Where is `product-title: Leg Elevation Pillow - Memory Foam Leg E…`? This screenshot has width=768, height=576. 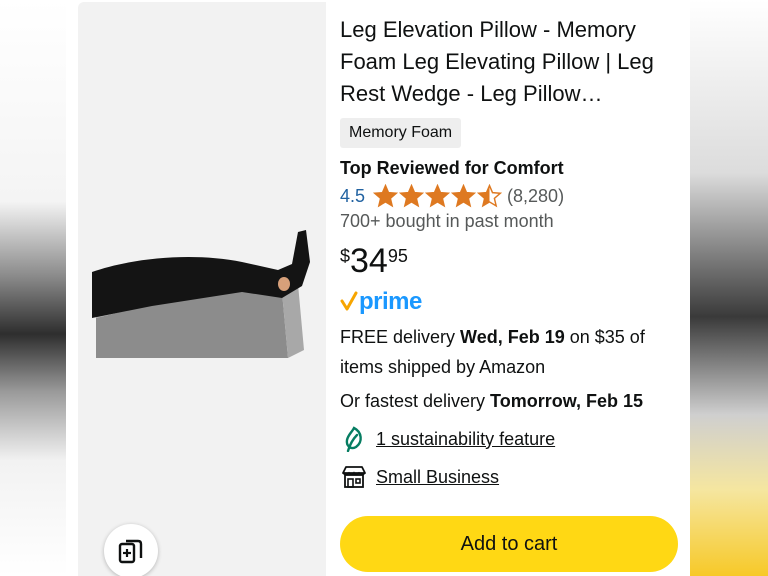 product-title: Leg Elevation Pillow - Memory Foam Leg E… is located at coordinates (508, 62).